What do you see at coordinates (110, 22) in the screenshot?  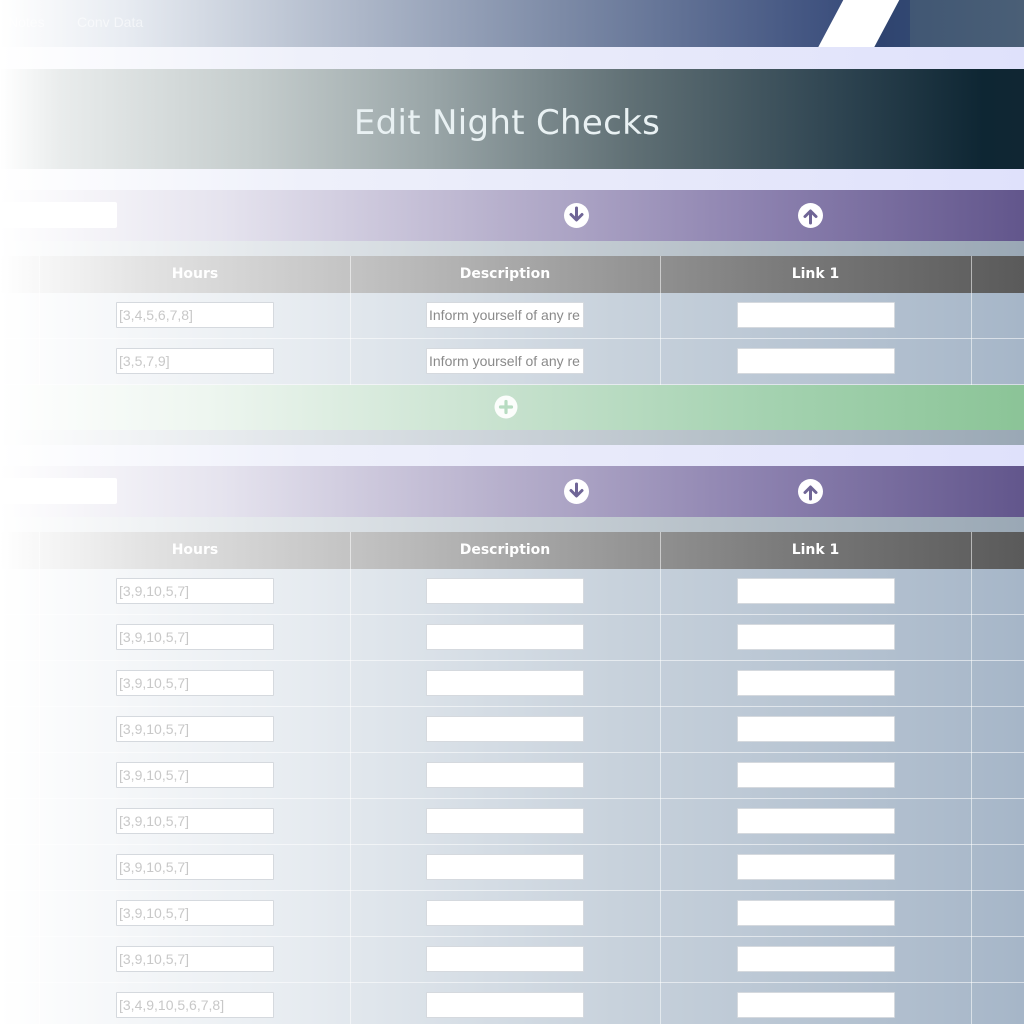 I see `nav-link-conv-data: Conv Data` at bounding box center [110, 22].